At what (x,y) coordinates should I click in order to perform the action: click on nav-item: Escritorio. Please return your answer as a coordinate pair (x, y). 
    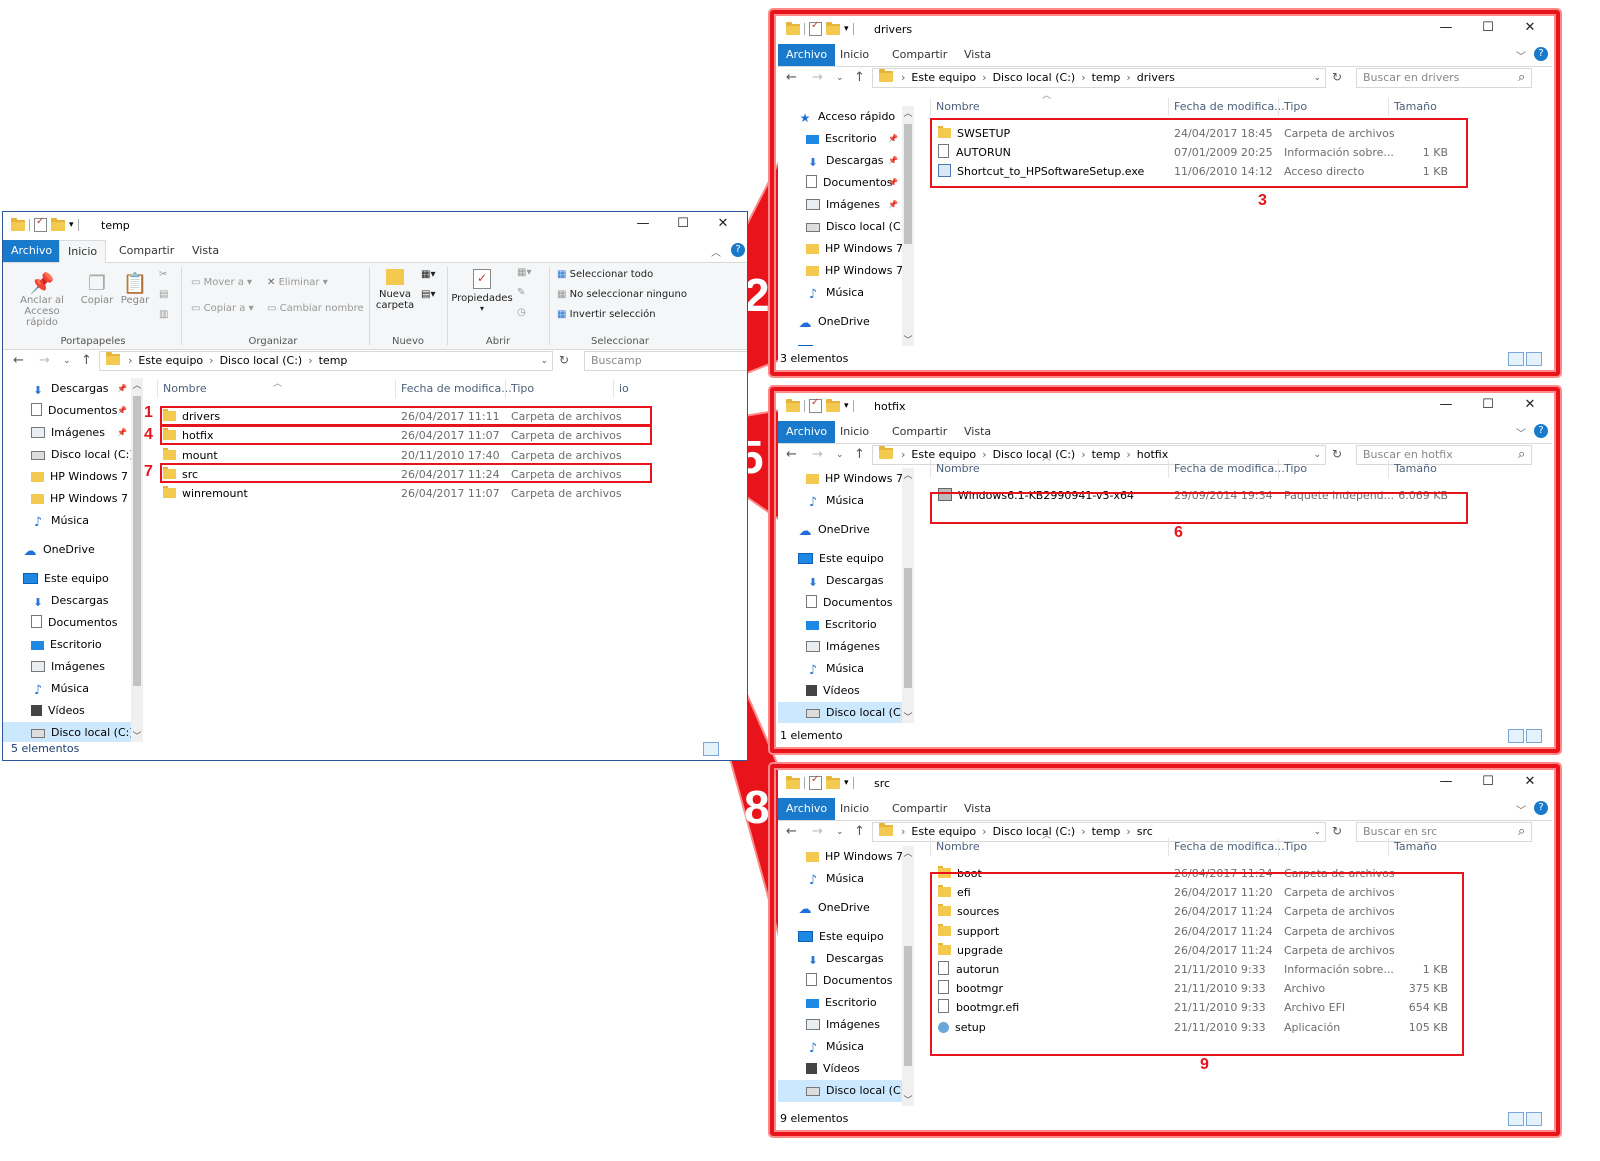
    Looking at the image, I should click on (840, 1003).